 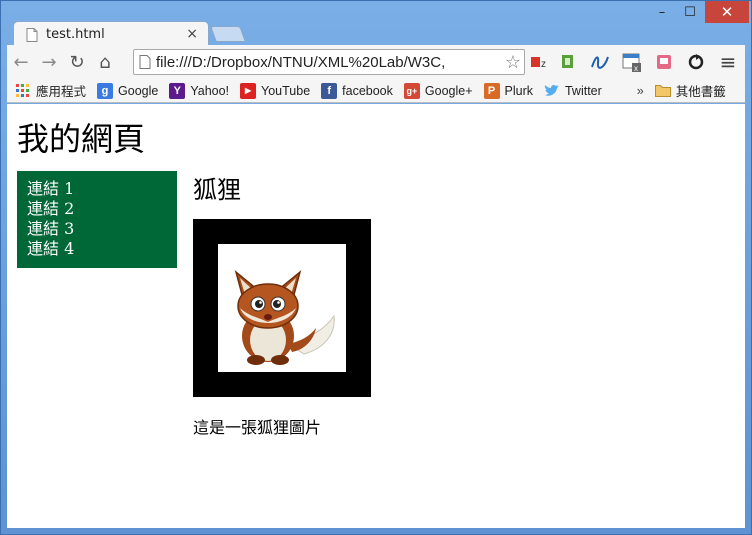 I want to click on nav-menu: 連結 1 連結 2 連結 3 連結 4, so click(x=97, y=219).